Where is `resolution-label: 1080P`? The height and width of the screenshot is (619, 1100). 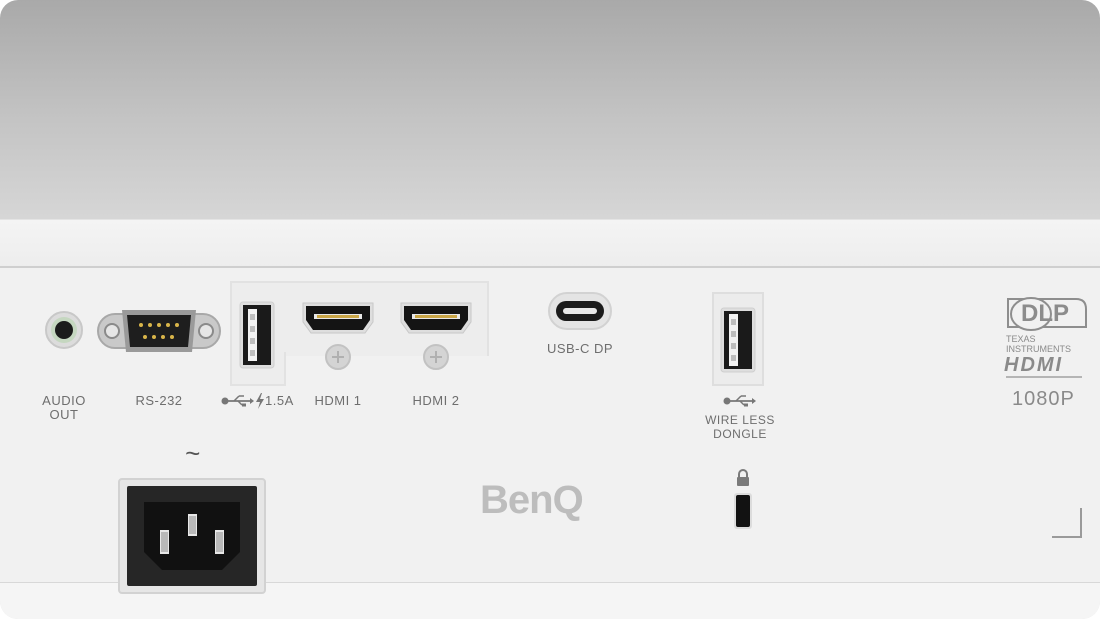 resolution-label: 1080P is located at coordinates (1043, 399).